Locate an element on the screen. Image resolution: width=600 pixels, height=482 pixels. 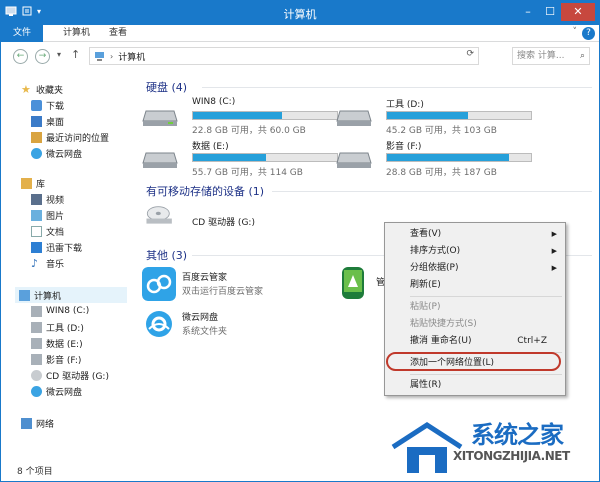
breadcrumb-computer: 计算机 is located at coordinates (131, 56).